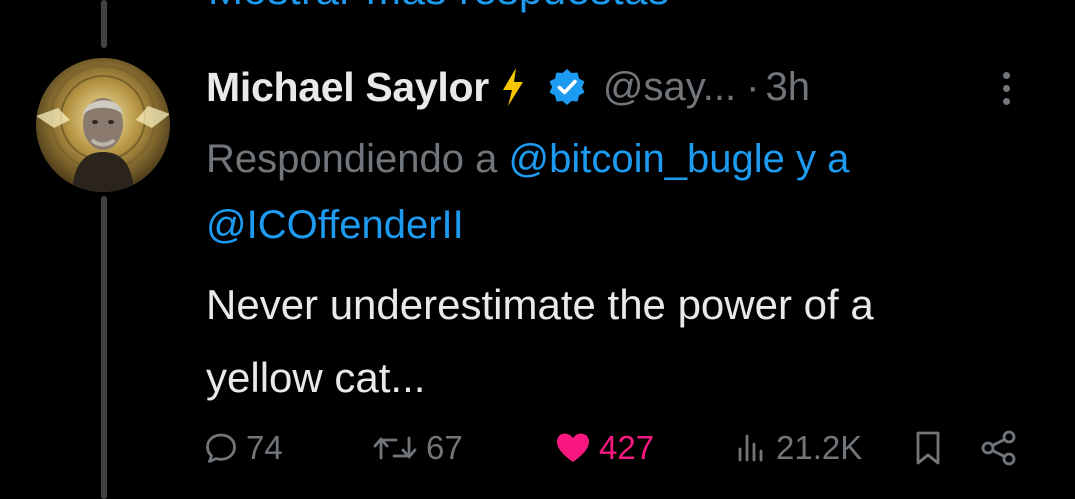 The image size is (1075, 499). What do you see at coordinates (221, 448) in the screenshot?
I see `reply-icon` at bounding box center [221, 448].